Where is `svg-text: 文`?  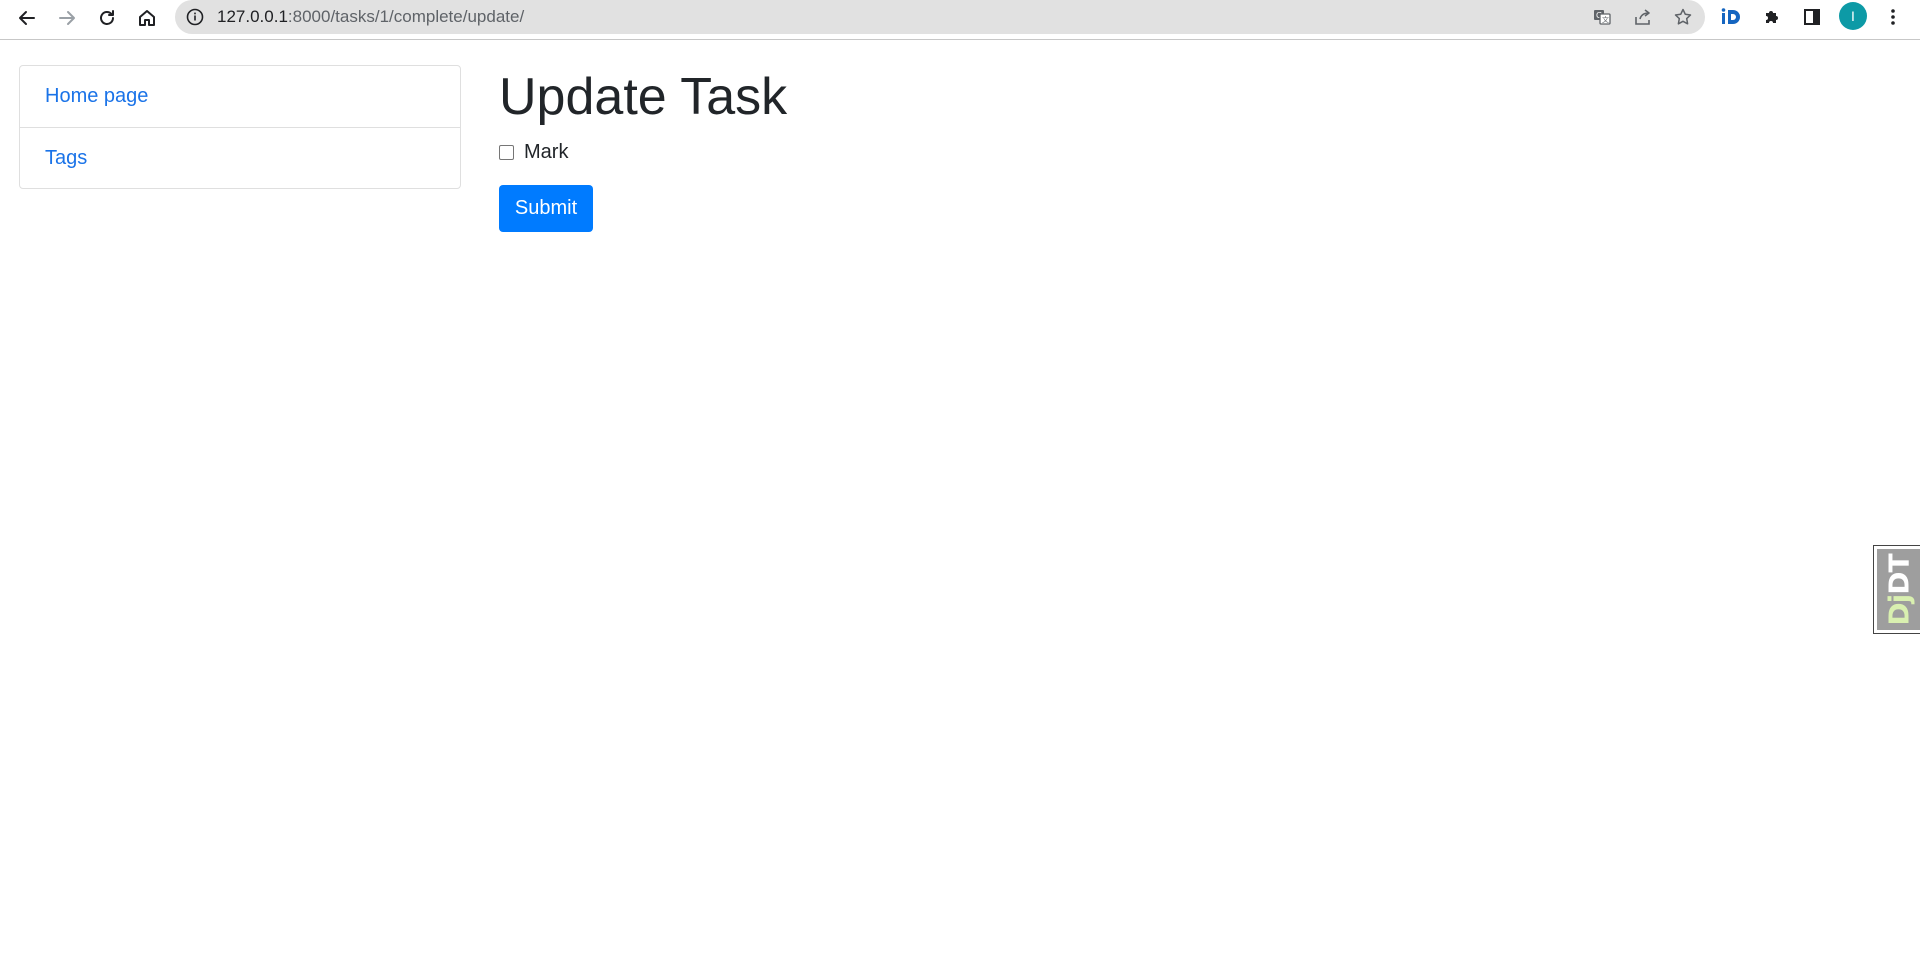 svg-text: 文 is located at coordinates (1605, 19).